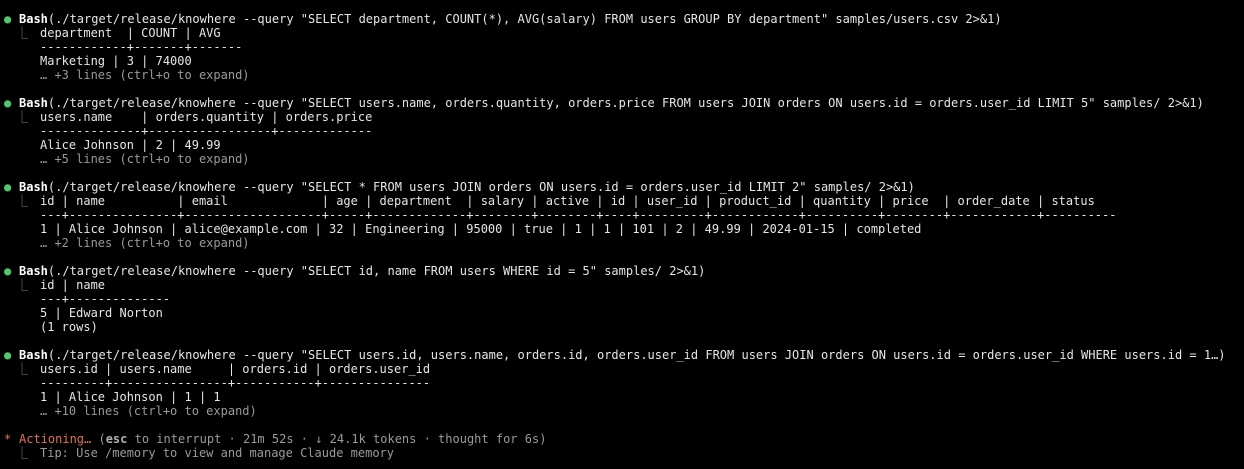  What do you see at coordinates (130, 33) in the screenshot?
I see `output-table-header: department | COUNT | AVG` at bounding box center [130, 33].